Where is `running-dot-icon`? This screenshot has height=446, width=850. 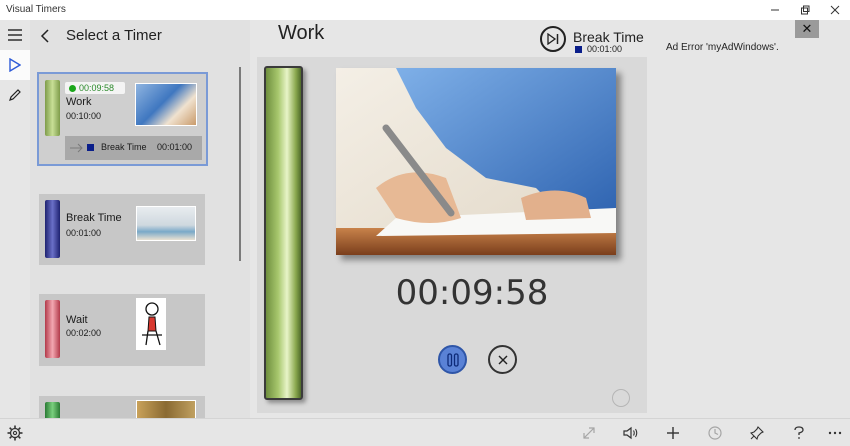
running-dot-icon is located at coordinates (72, 88).